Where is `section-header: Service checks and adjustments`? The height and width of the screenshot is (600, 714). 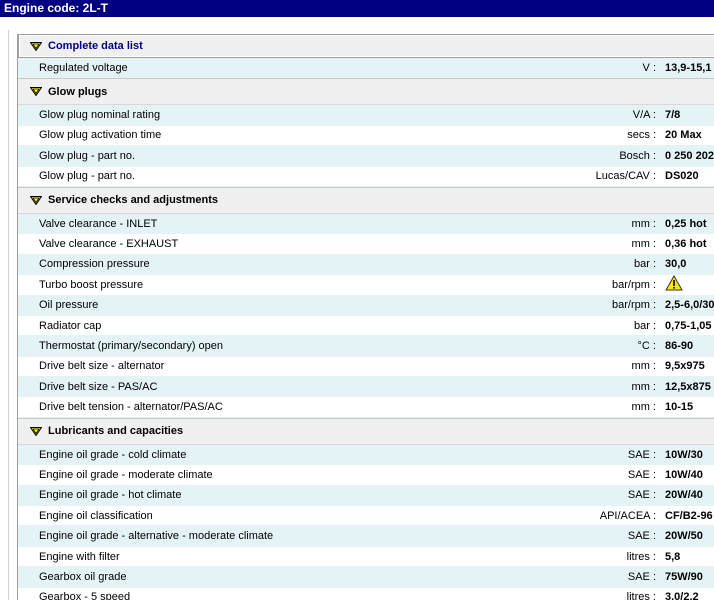
section-header: Service checks and adjustments is located at coordinates (366, 200).